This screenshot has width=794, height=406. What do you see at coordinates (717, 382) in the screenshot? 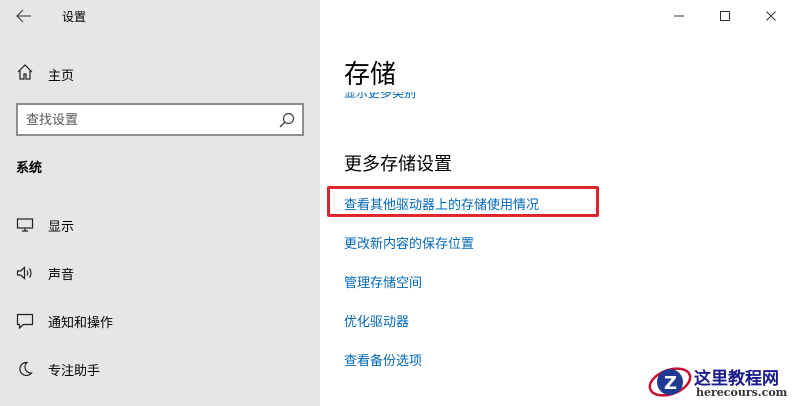
I see `watermark: Z 这里教程网 herecours.com` at bounding box center [717, 382].